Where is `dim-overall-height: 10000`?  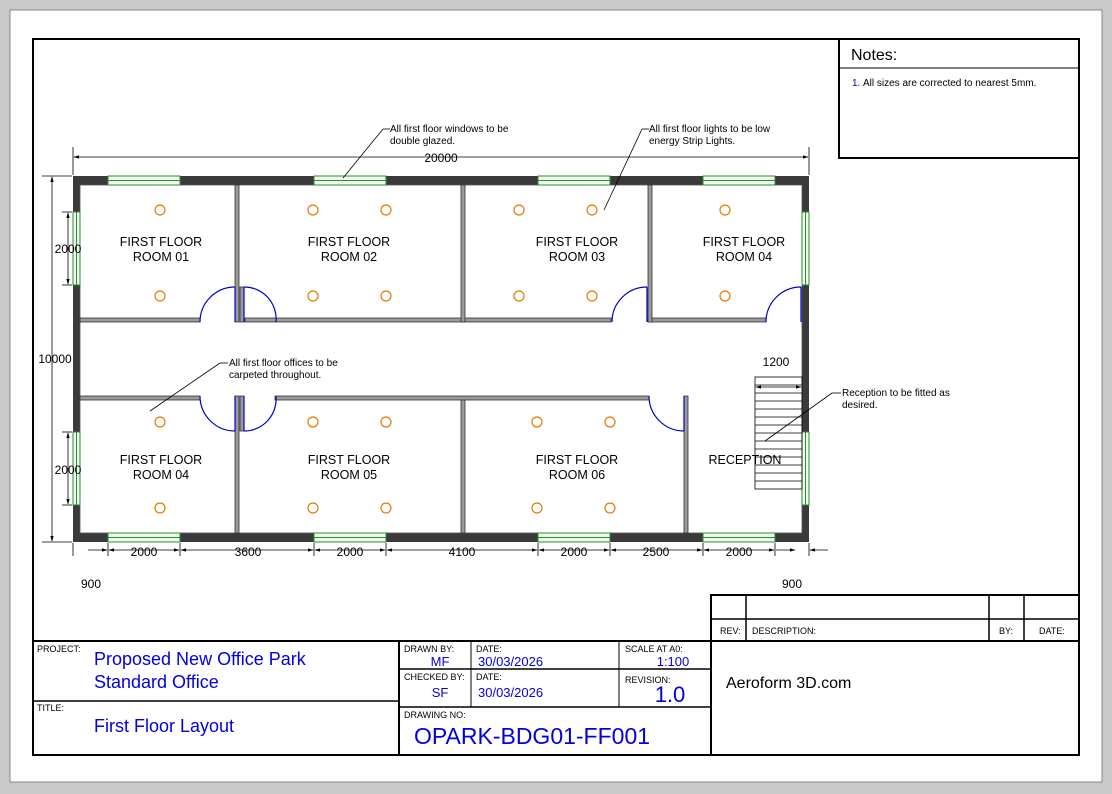
dim-overall-height: 10000 is located at coordinates (55, 359).